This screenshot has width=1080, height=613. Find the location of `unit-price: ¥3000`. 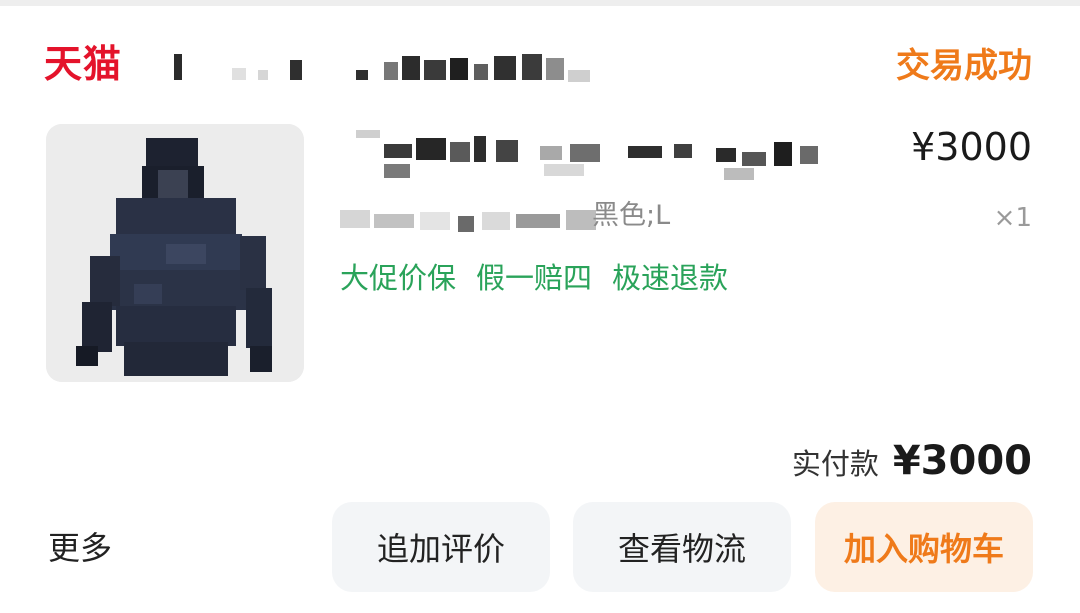

unit-price: ¥3000 is located at coordinates (971, 147).